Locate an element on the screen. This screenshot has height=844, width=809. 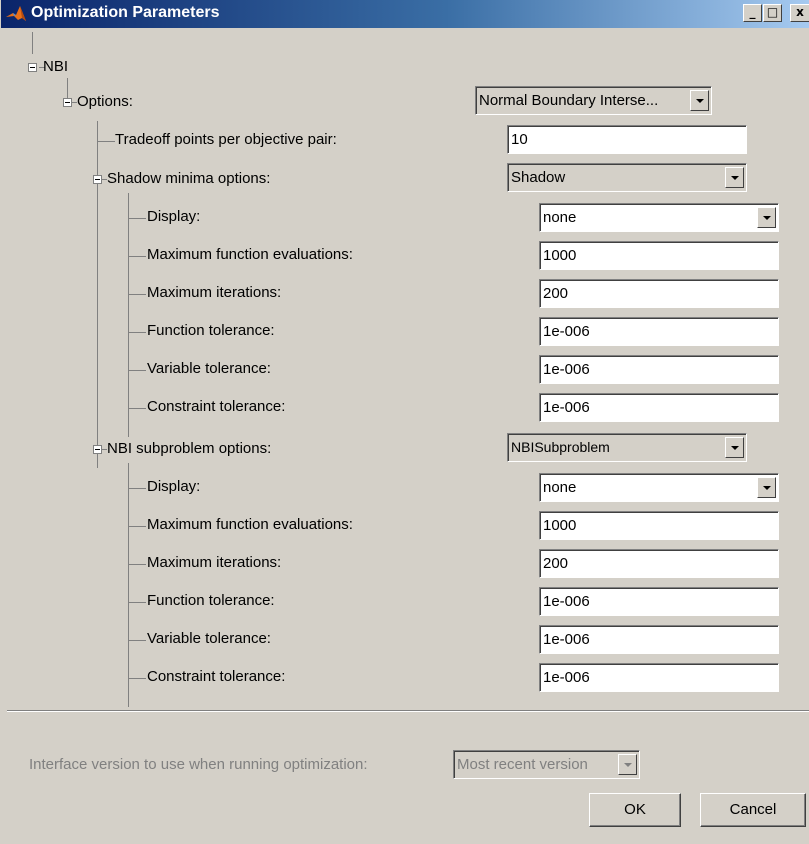
shadow-max-iter-field: 200 is located at coordinates (659, 293).